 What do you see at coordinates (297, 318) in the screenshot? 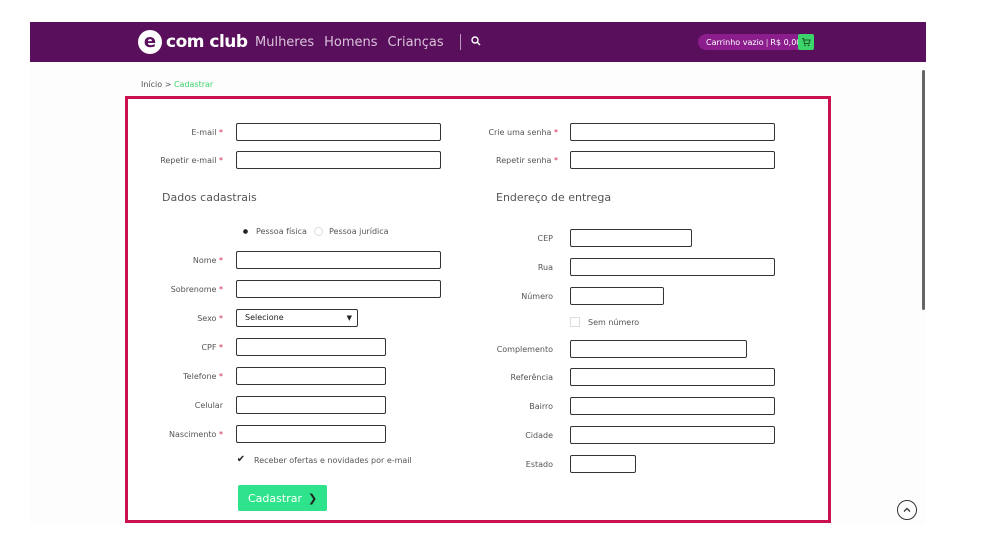
I see `sexo-select: Selecione ▼` at bounding box center [297, 318].